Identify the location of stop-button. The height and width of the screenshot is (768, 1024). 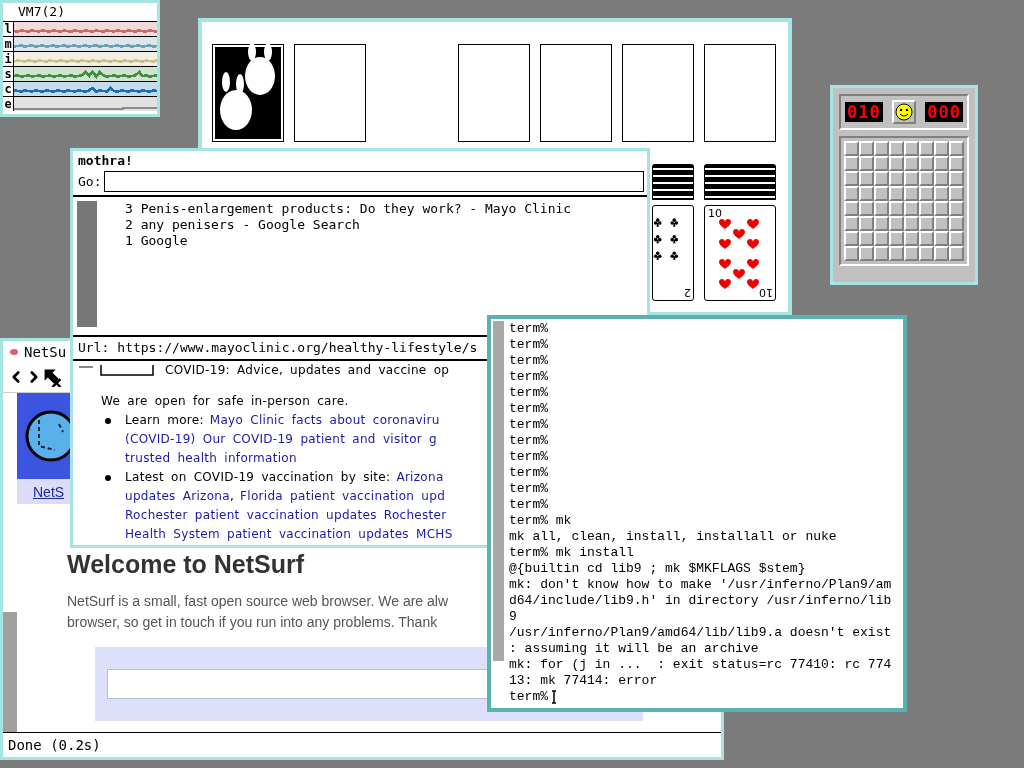
(52, 377).